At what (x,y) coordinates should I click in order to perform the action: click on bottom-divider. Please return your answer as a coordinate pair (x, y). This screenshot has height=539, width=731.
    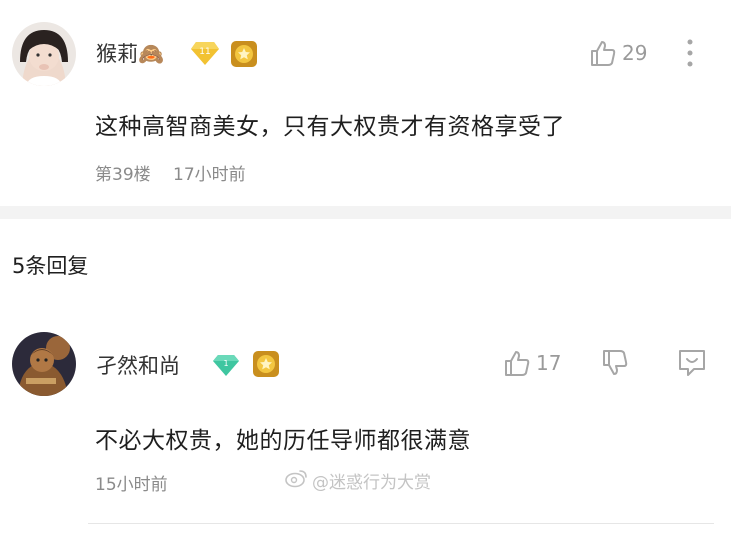
    Looking at the image, I should click on (401, 523).